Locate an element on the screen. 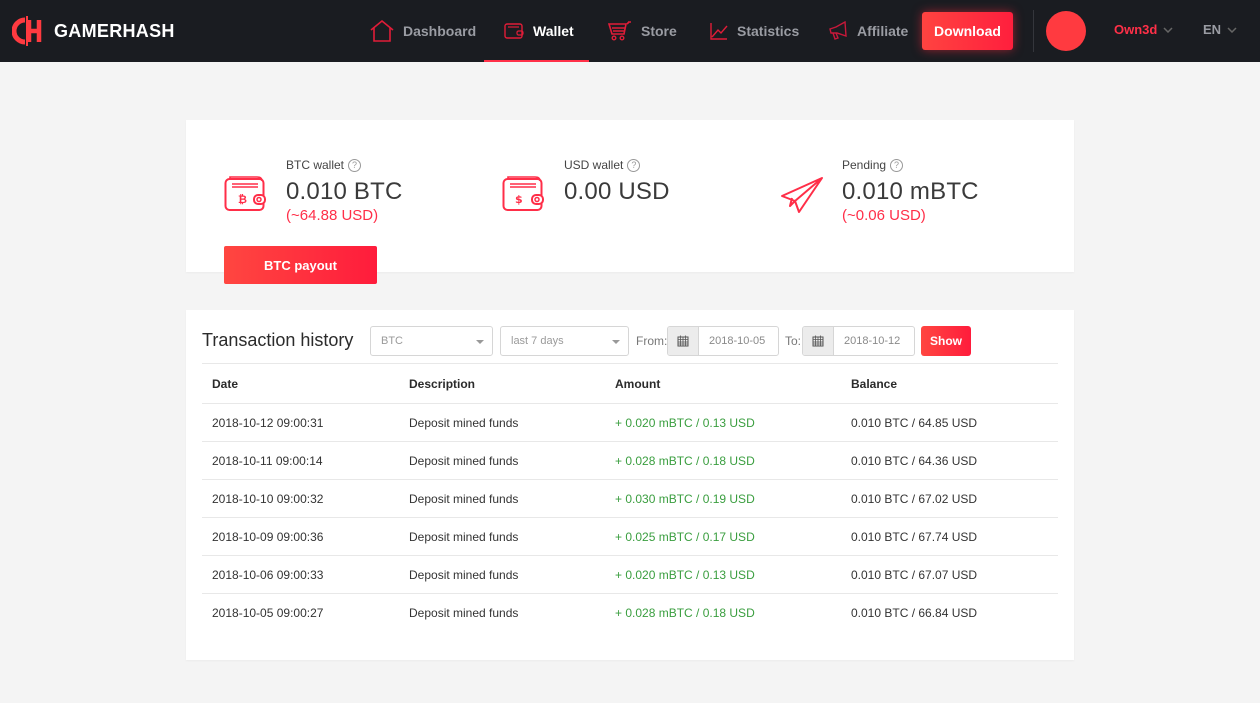 This screenshot has width=1260, height=703. from-date-field: 2018-10-05 is located at coordinates (723, 341).